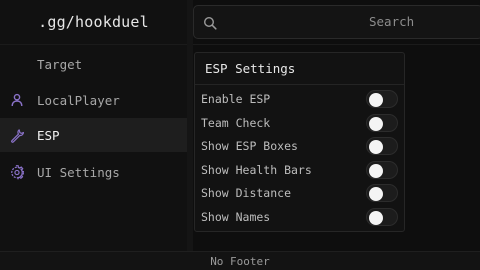 The image size is (480, 270). I want to click on footer-text: No Footer, so click(240, 261).